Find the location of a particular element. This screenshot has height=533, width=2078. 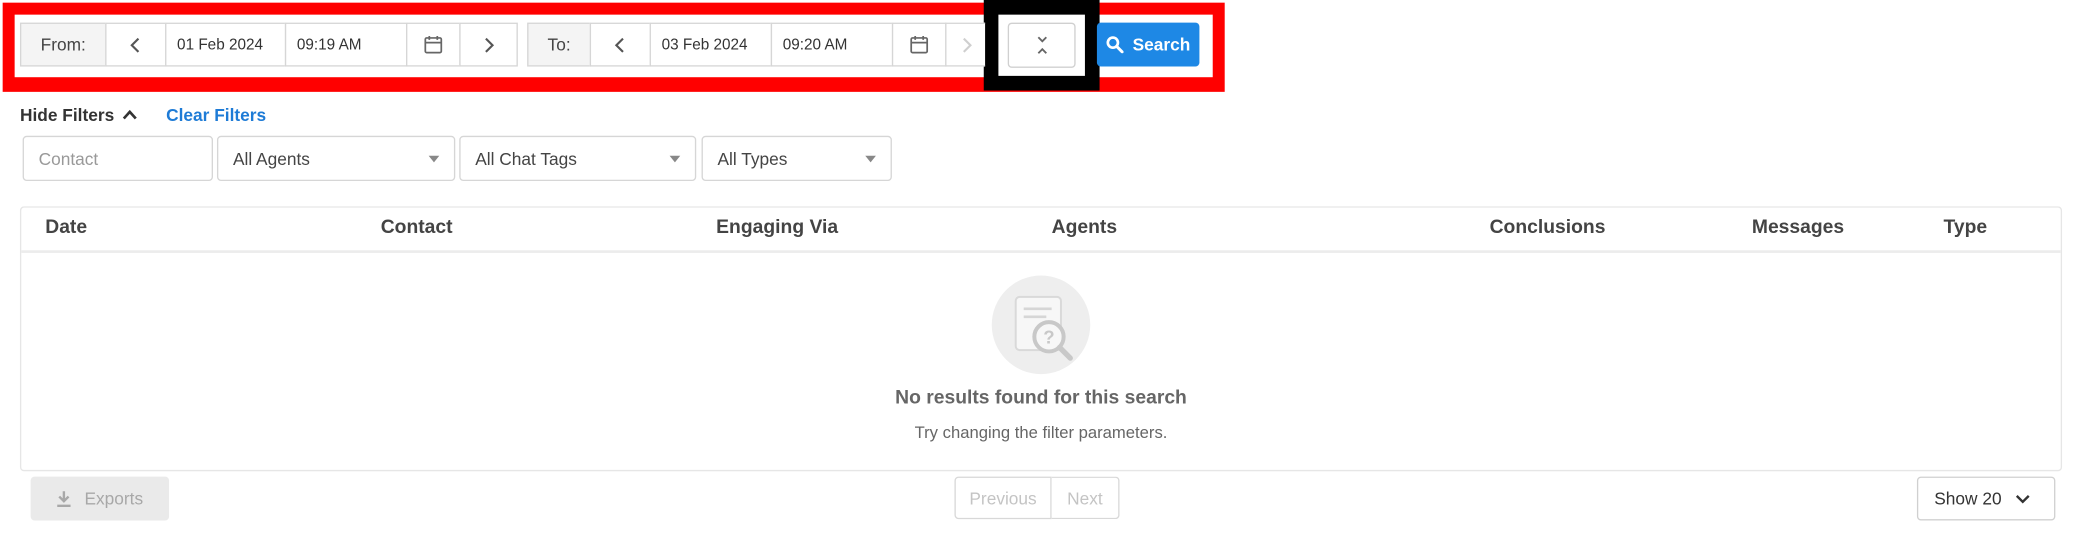

column-header-type: Type is located at coordinates (1966, 227).